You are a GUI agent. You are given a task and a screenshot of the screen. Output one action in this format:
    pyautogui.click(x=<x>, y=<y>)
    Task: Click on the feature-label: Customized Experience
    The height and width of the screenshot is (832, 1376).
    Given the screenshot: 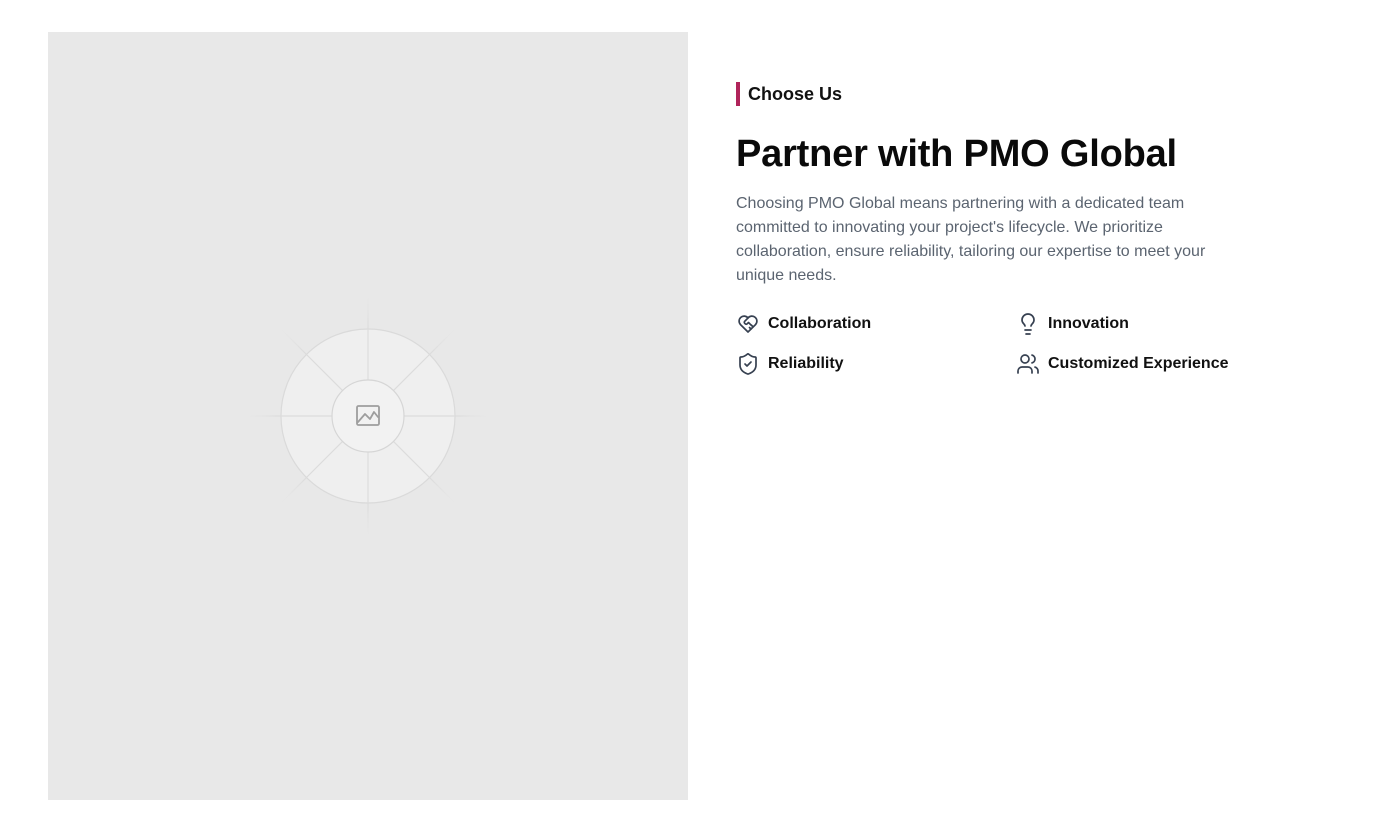 What is the action you would take?
    pyautogui.click(x=1138, y=363)
    